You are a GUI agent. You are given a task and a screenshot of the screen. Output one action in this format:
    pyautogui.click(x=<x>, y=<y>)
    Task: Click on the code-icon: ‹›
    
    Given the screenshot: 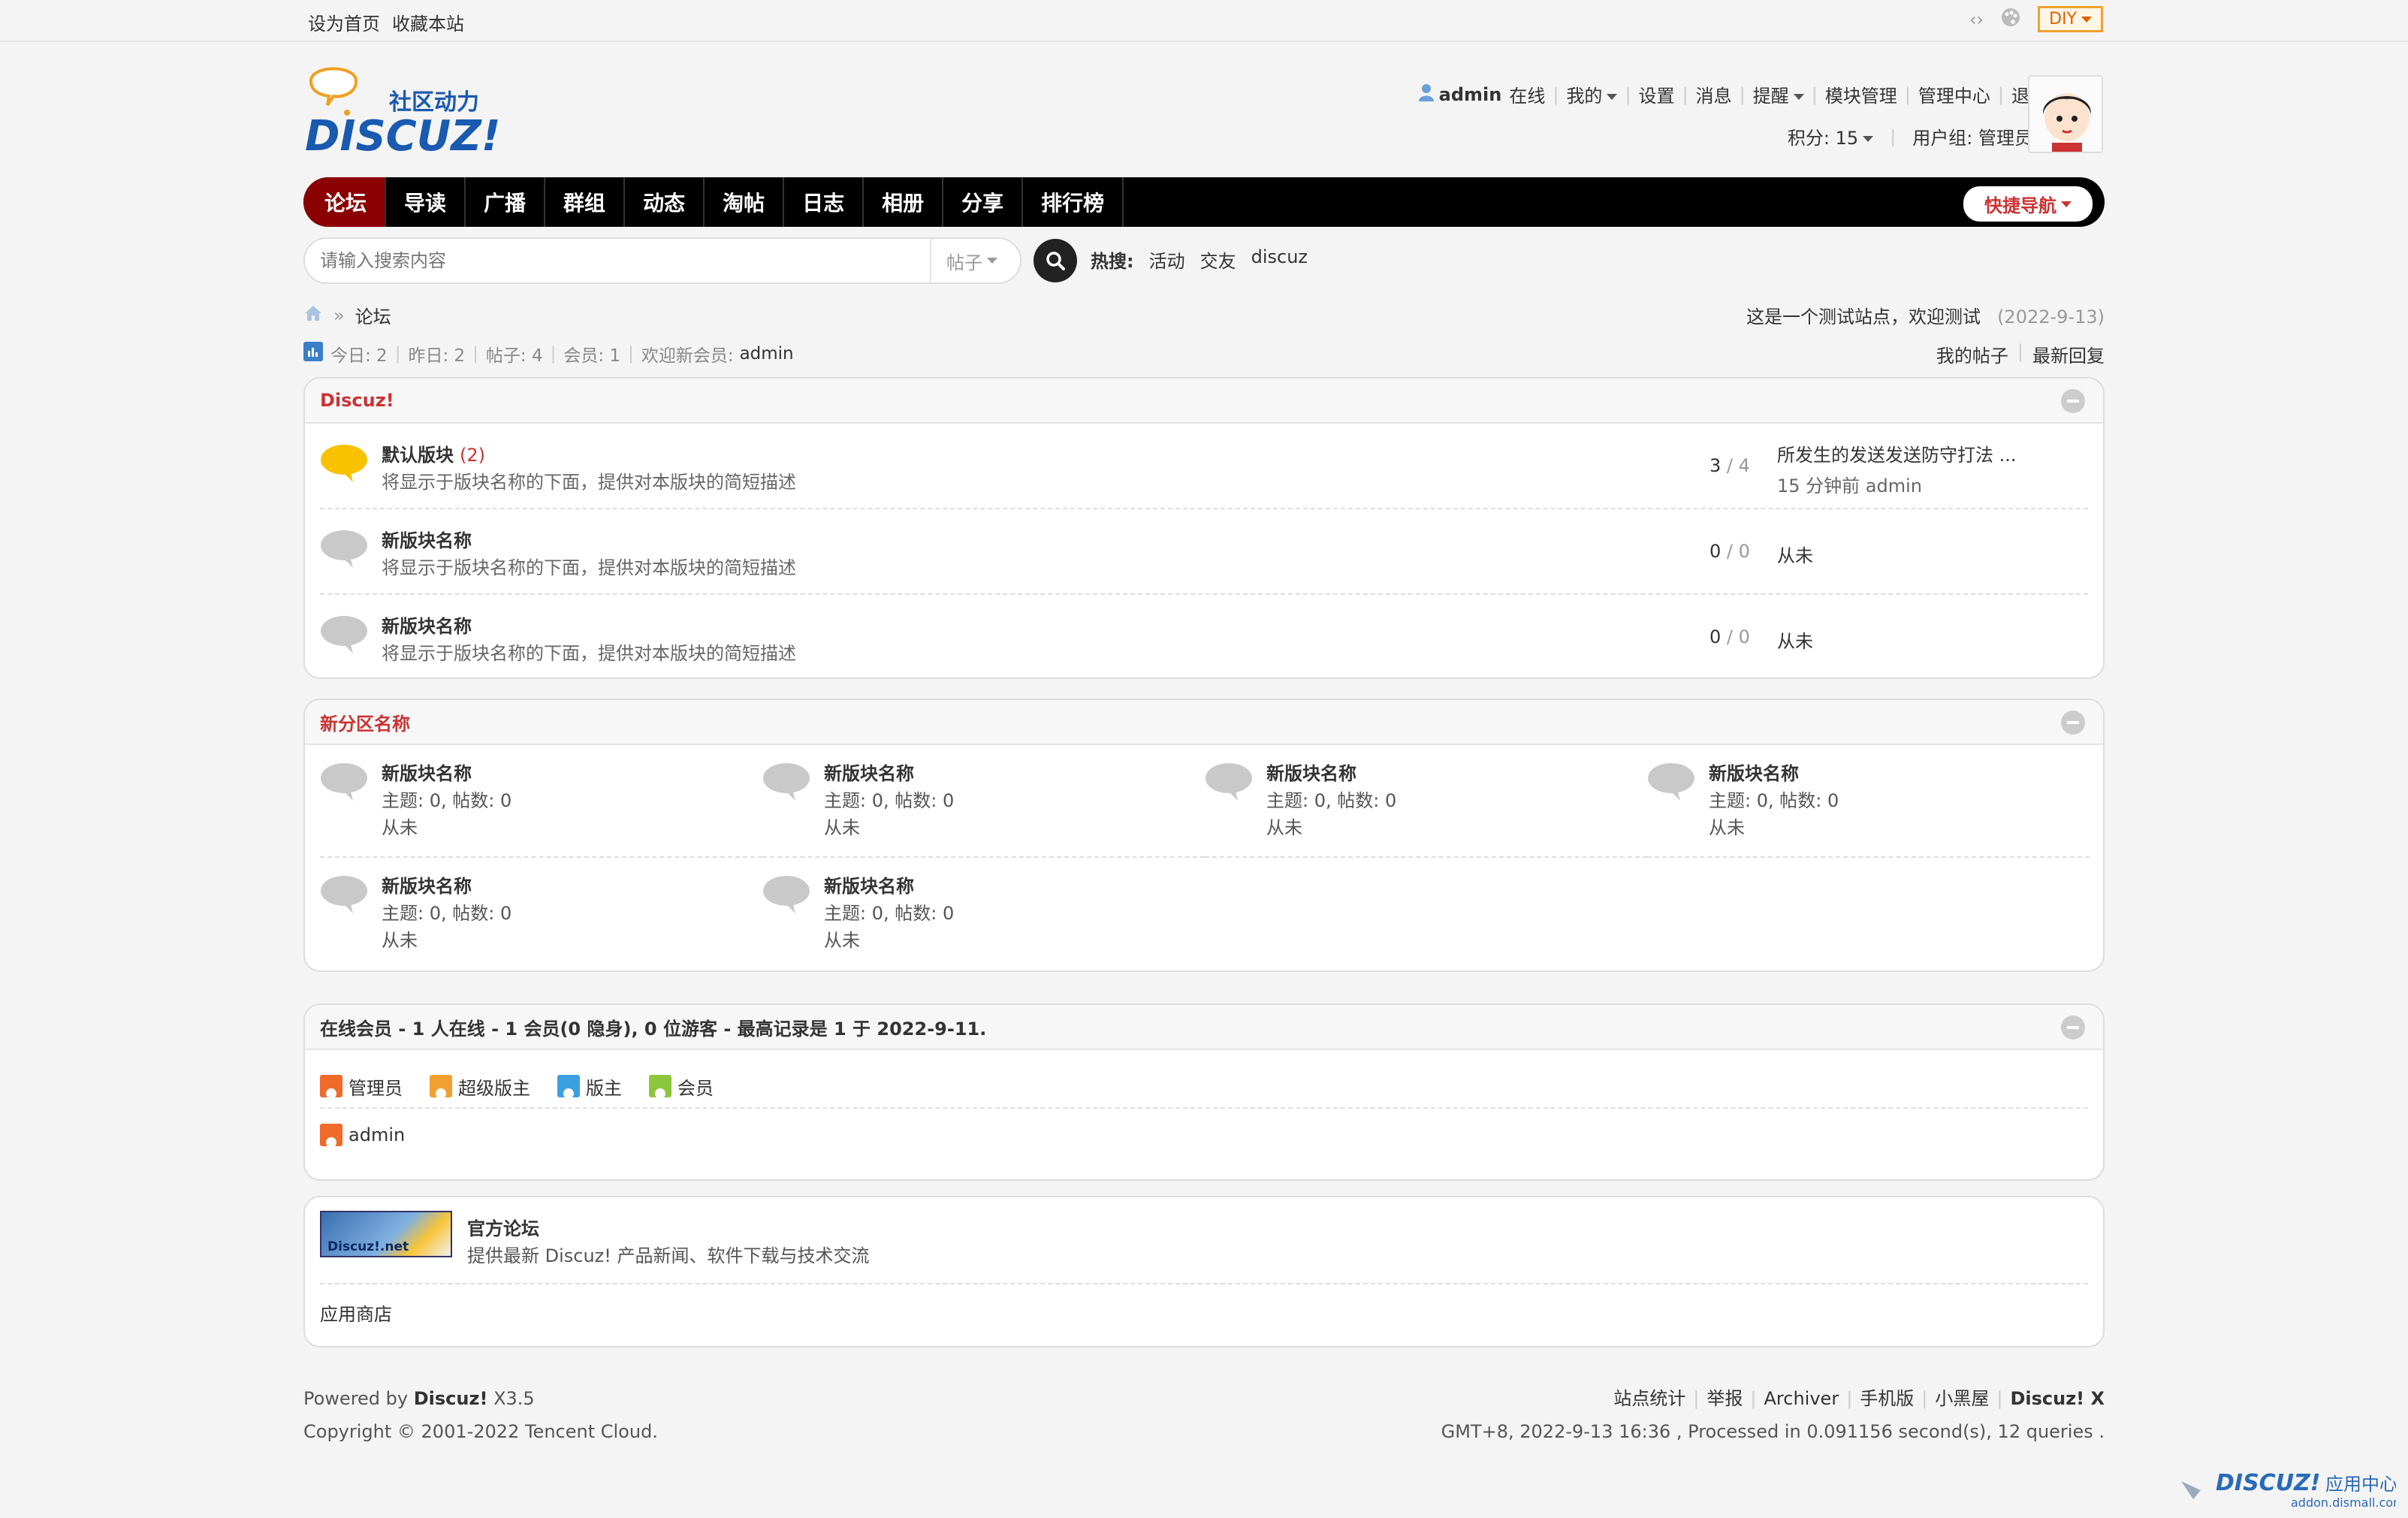 What is the action you would take?
    pyautogui.click(x=1976, y=19)
    